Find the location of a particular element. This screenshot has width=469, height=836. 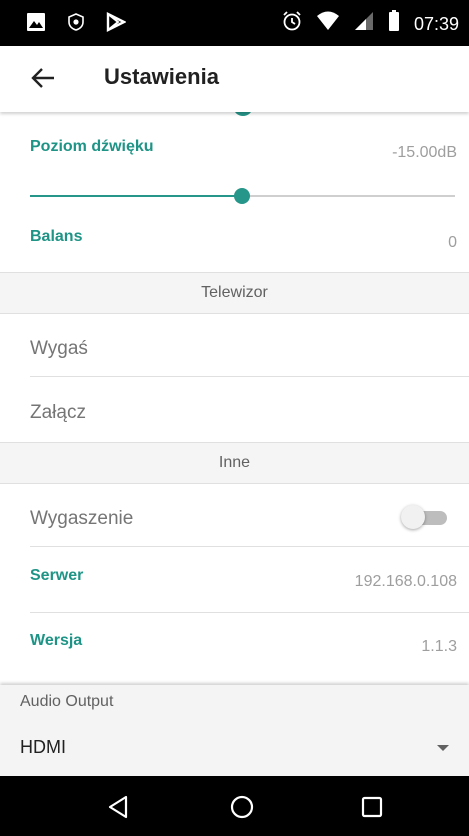

dimming-switch is located at coordinates (426, 517).